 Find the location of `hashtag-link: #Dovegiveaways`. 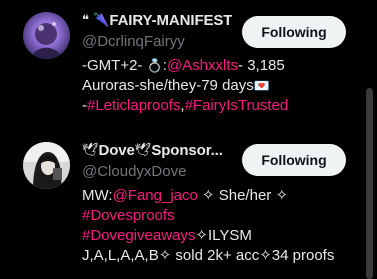

hashtag-link: #Dovegiveaways is located at coordinates (138, 235).